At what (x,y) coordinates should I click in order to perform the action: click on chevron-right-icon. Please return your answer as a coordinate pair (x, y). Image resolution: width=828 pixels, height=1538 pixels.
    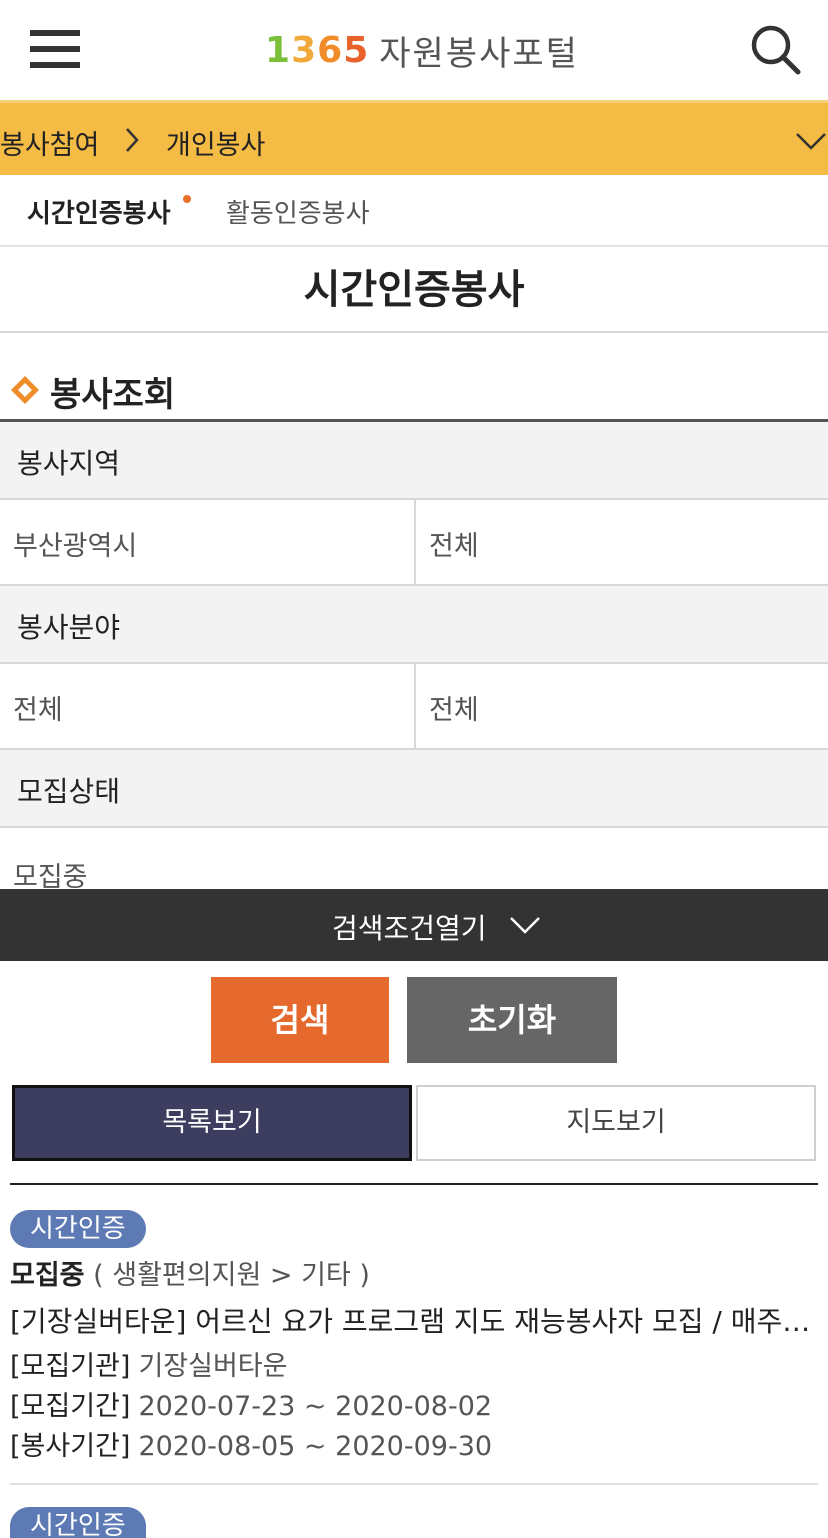
    Looking at the image, I should click on (132, 140).